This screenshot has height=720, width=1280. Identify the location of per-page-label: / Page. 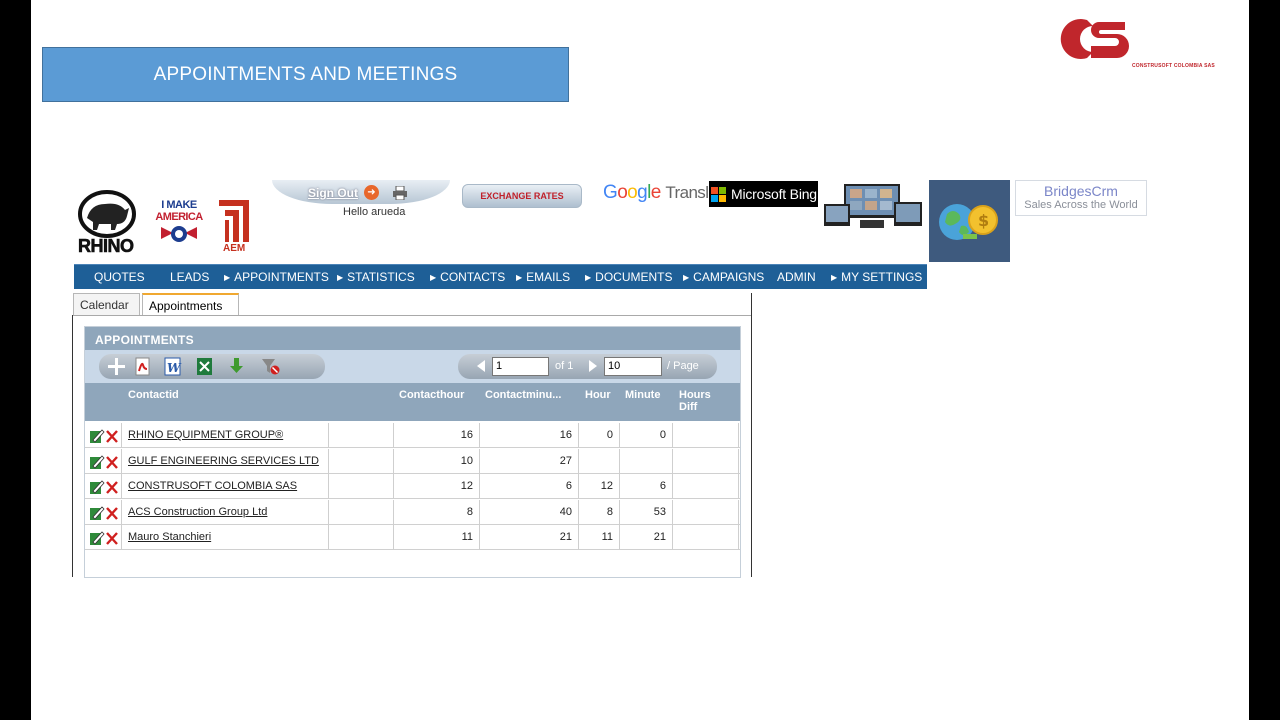
(683, 366).